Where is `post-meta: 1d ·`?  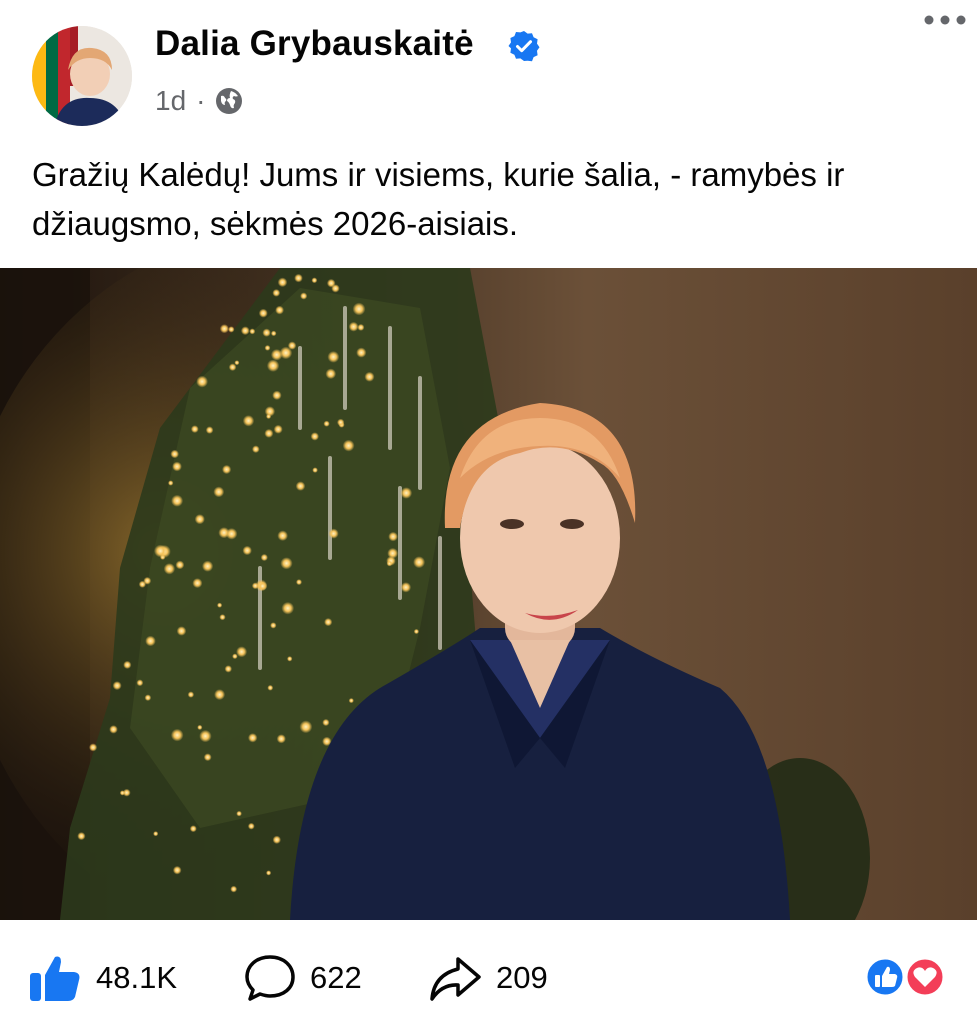
post-meta: 1d · is located at coordinates (199, 101).